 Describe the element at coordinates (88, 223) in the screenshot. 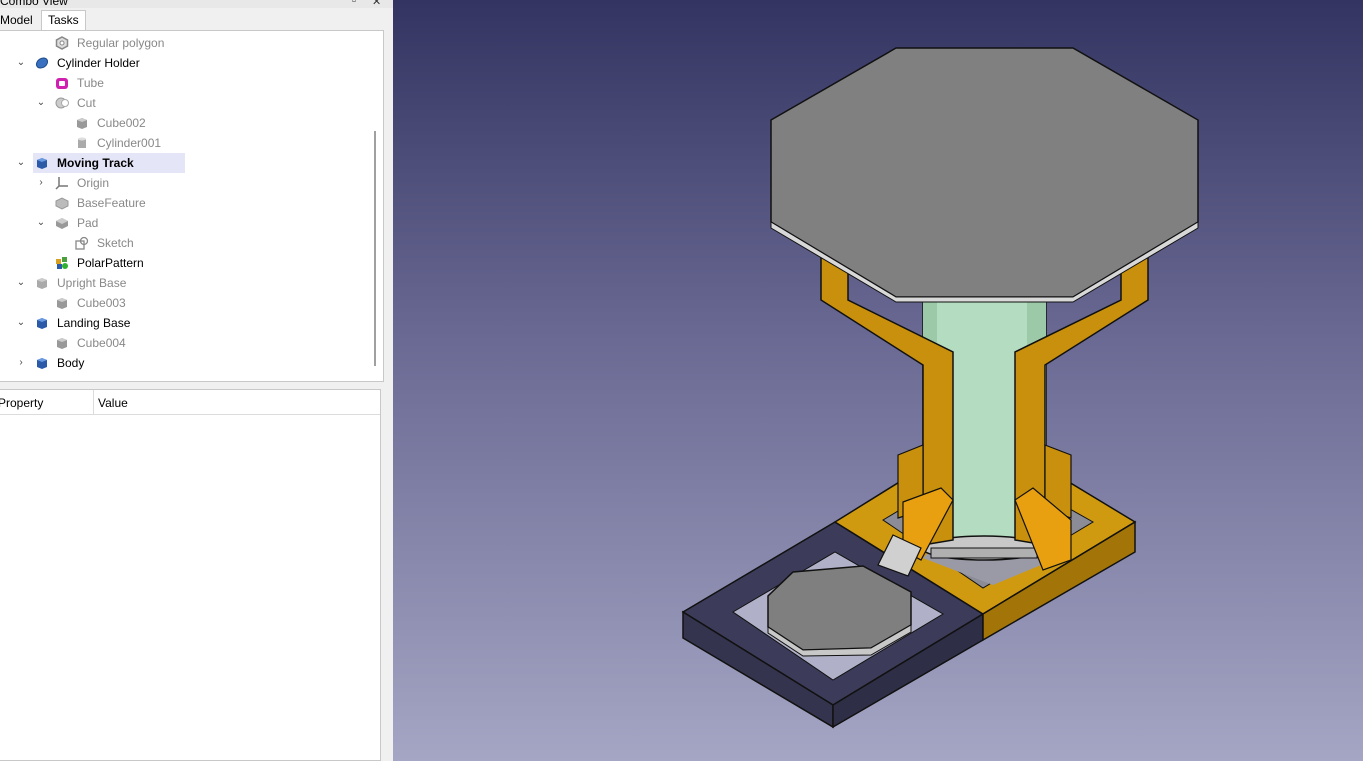

I see `tree-item-label: Pad` at that location.